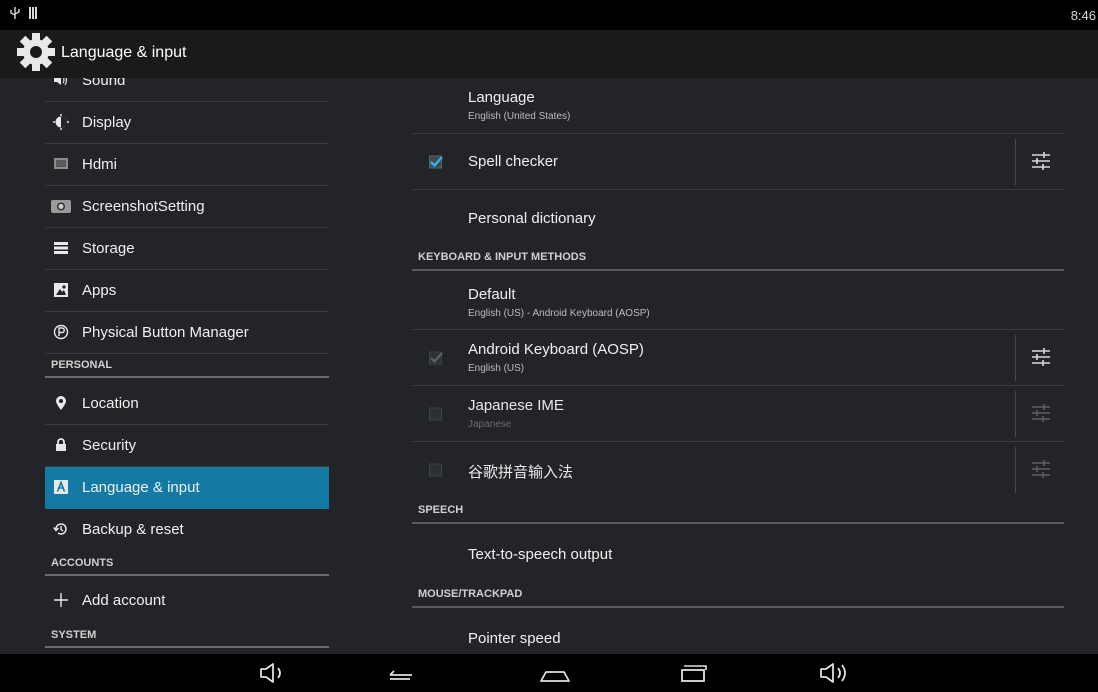 This screenshot has width=1098, height=692. I want to click on sidebar-item-label: Sound, so click(104, 83).